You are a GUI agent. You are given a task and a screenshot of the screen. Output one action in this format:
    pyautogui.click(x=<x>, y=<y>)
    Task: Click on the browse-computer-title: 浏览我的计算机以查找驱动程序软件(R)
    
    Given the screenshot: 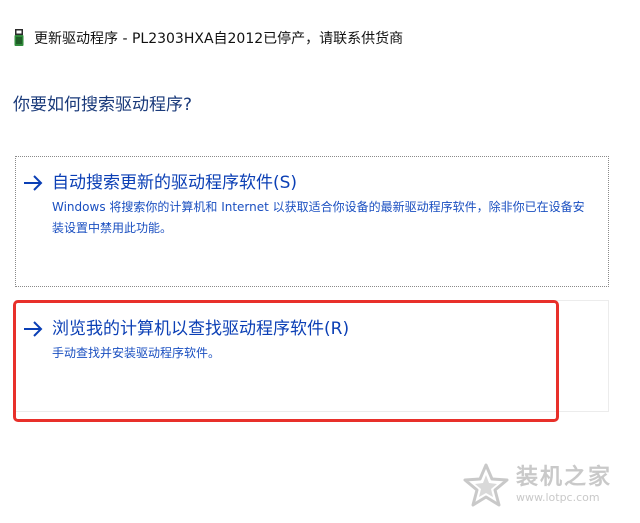 What is the action you would take?
    pyautogui.click(x=201, y=329)
    